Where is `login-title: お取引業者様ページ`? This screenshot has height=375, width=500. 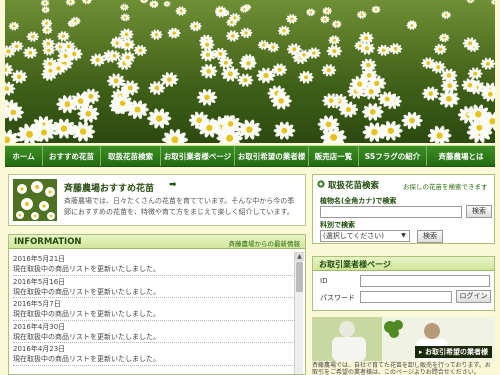
login-title: お取引業者様ページ is located at coordinates (355, 264).